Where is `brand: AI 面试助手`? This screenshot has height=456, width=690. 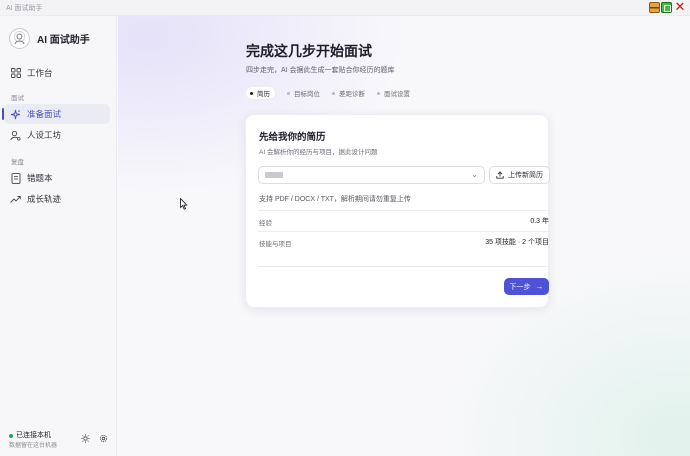
brand: AI 面试助手 is located at coordinates (49, 38).